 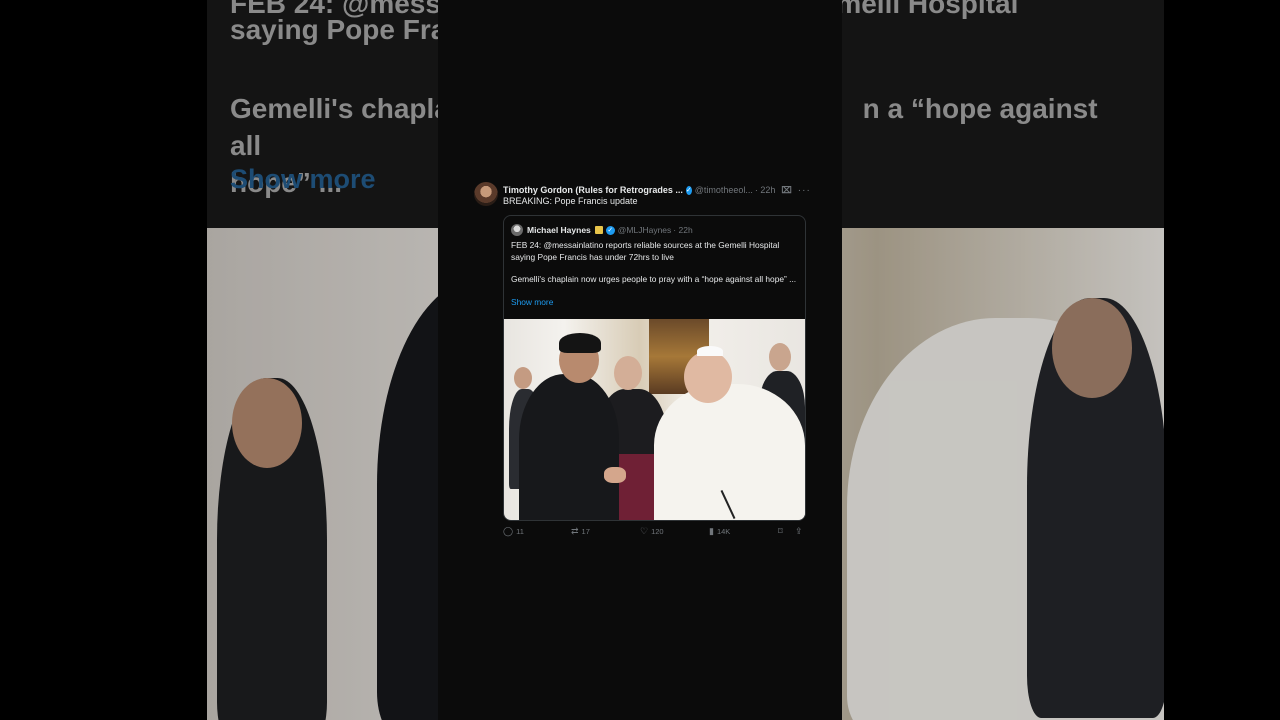 What do you see at coordinates (682, 230) in the screenshot?
I see `quoted-time: · 22h` at bounding box center [682, 230].